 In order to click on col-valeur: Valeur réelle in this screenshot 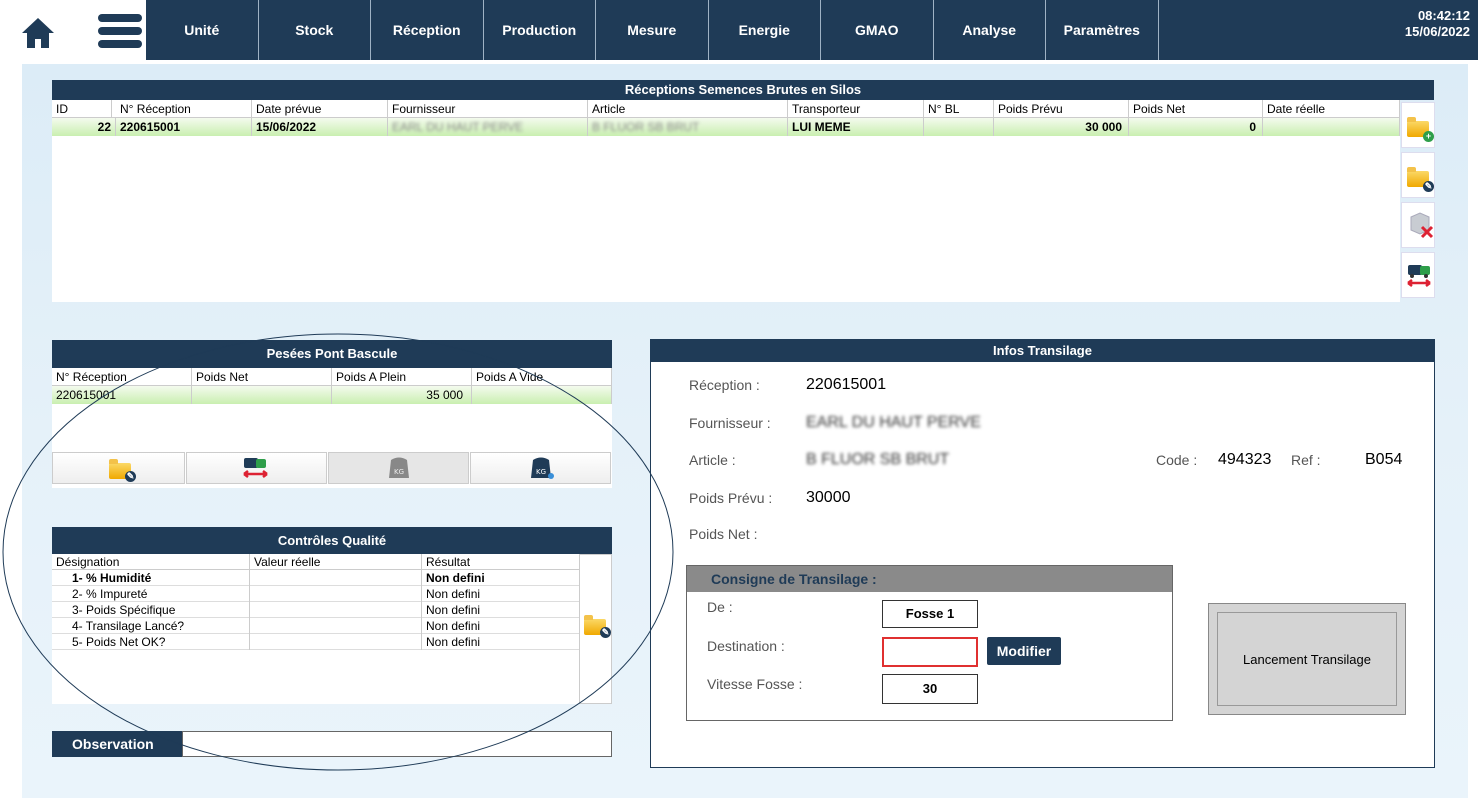, I will do `click(336, 562)`.